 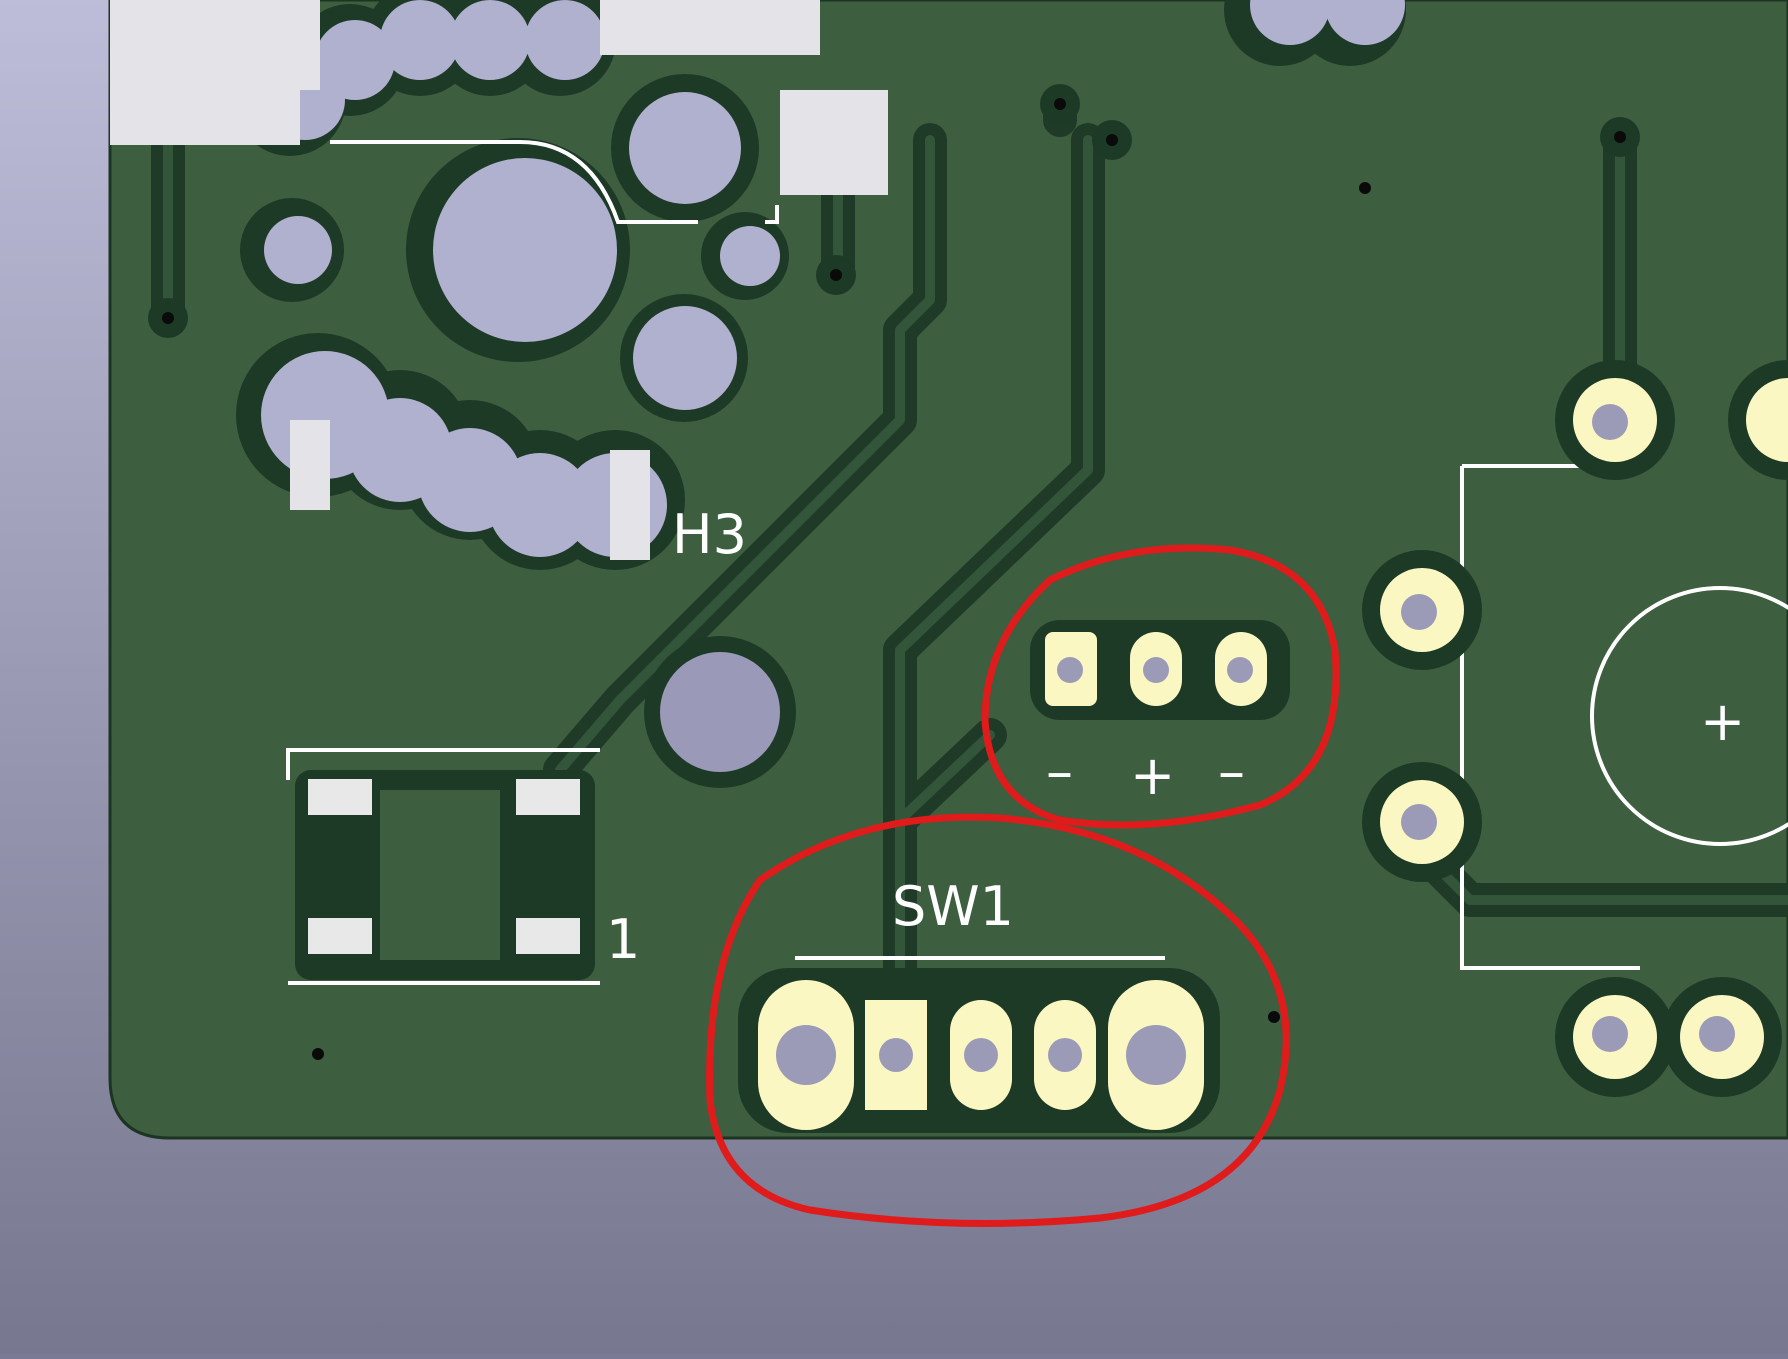 What do you see at coordinates (1059, 771) in the screenshot?
I see `minus-left-label: –` at bounding box center [1059, 771].